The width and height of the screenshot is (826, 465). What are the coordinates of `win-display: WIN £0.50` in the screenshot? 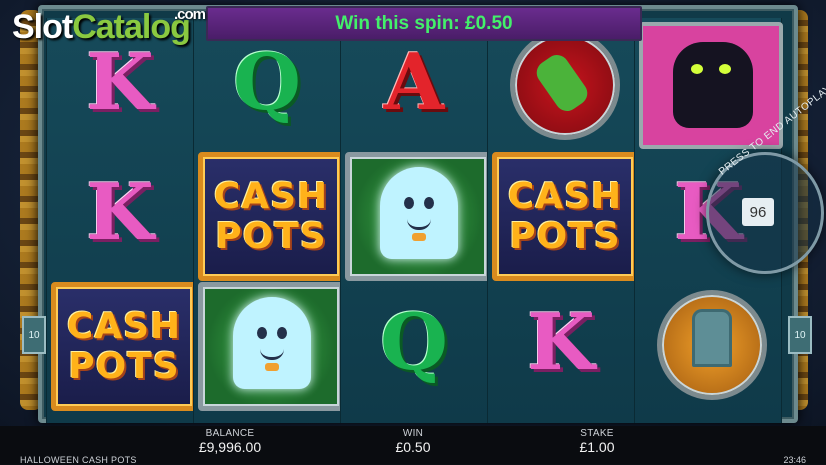 It's located at (413, 441).